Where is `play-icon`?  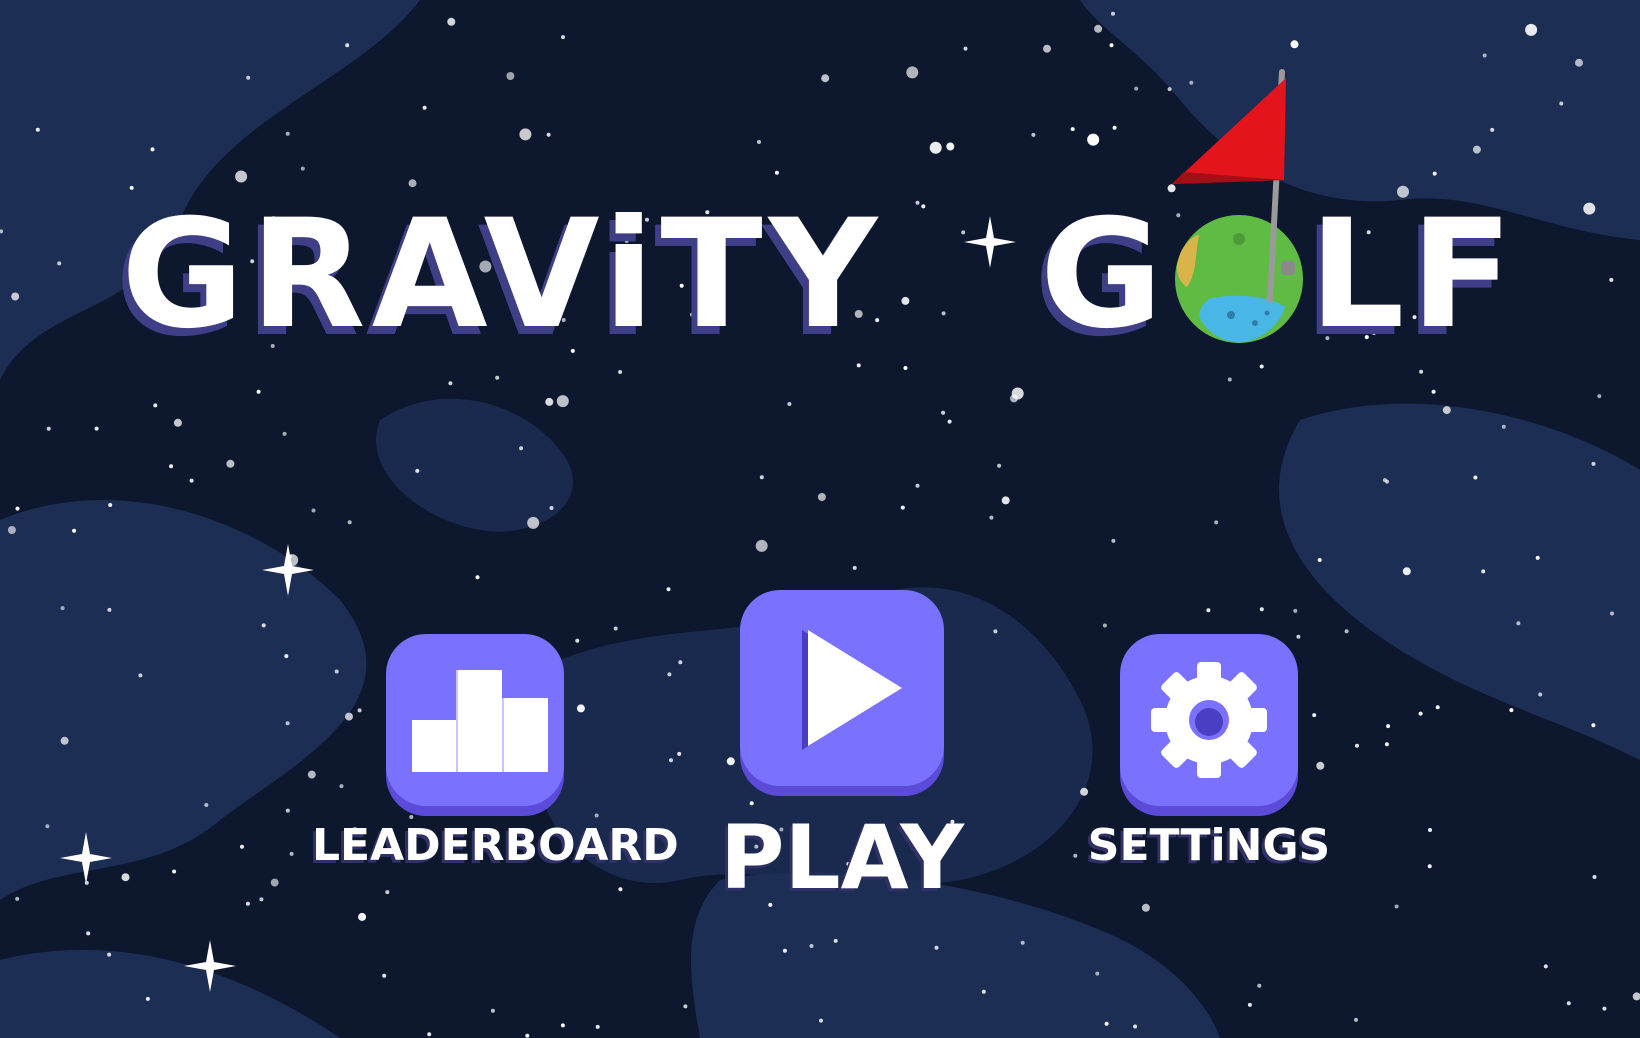
play-icon is located at coordinates (852, 690).